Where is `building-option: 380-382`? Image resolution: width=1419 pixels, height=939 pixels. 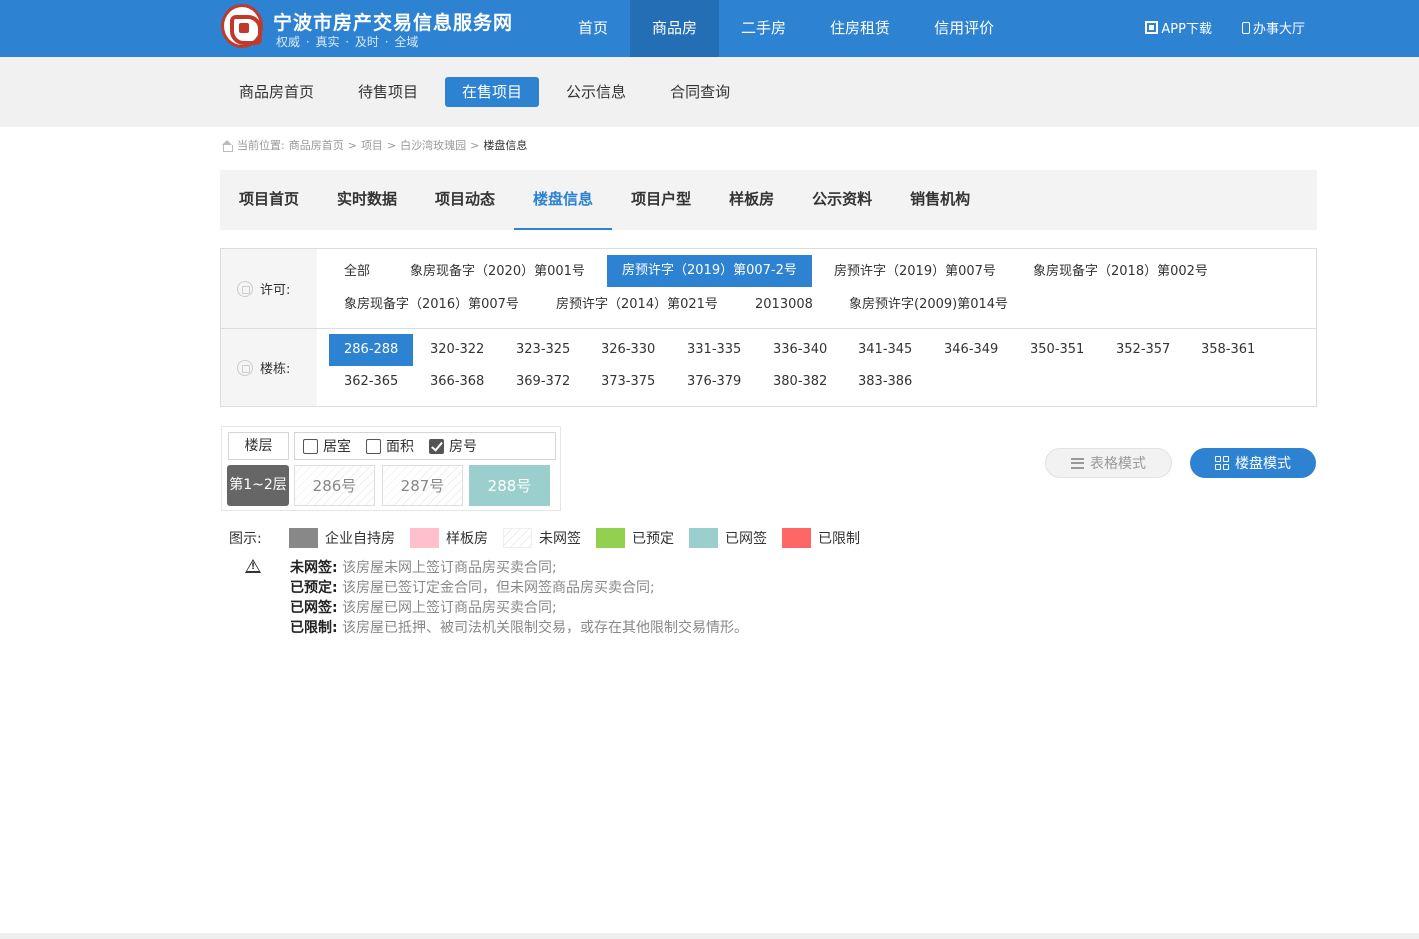
building-option: 380-382 is located at coordinates (800, 382).